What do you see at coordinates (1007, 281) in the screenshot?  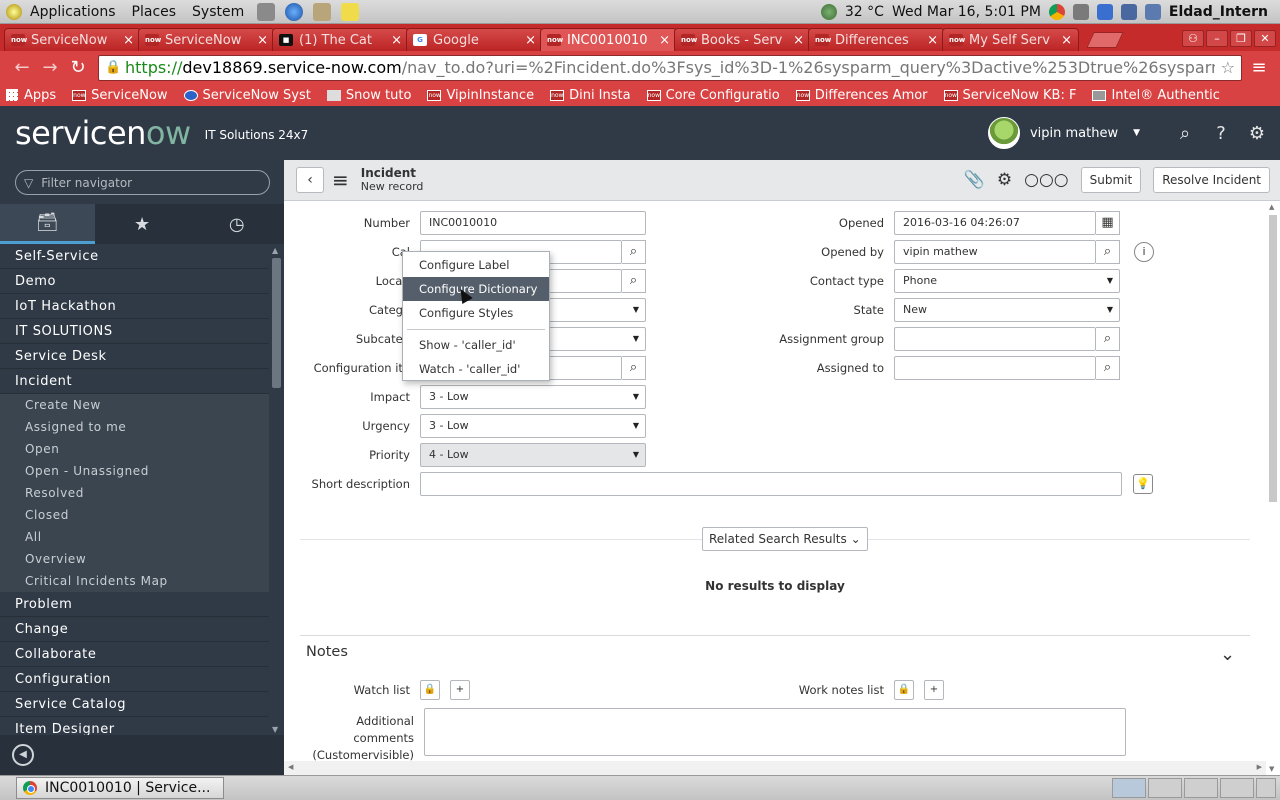 I see `contact-type-select: Phone` at bounding box center [1007, 281].